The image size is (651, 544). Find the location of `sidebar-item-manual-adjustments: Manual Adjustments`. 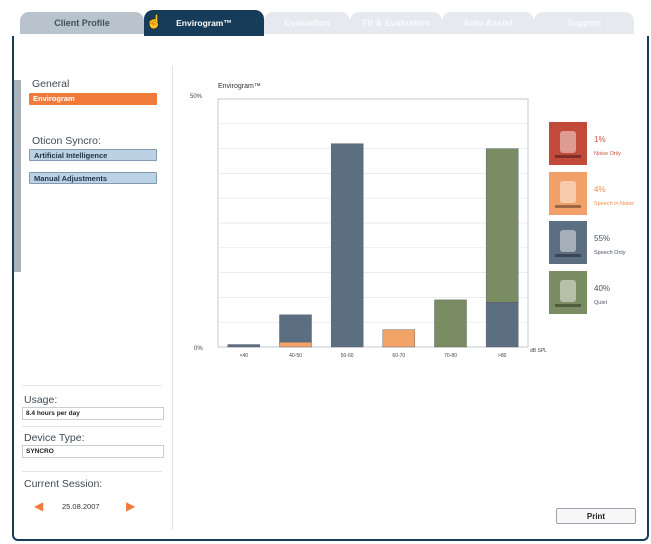

sidebar-item-manual-adjustments: Manual Adjustments is located at coordinates (93, 178).